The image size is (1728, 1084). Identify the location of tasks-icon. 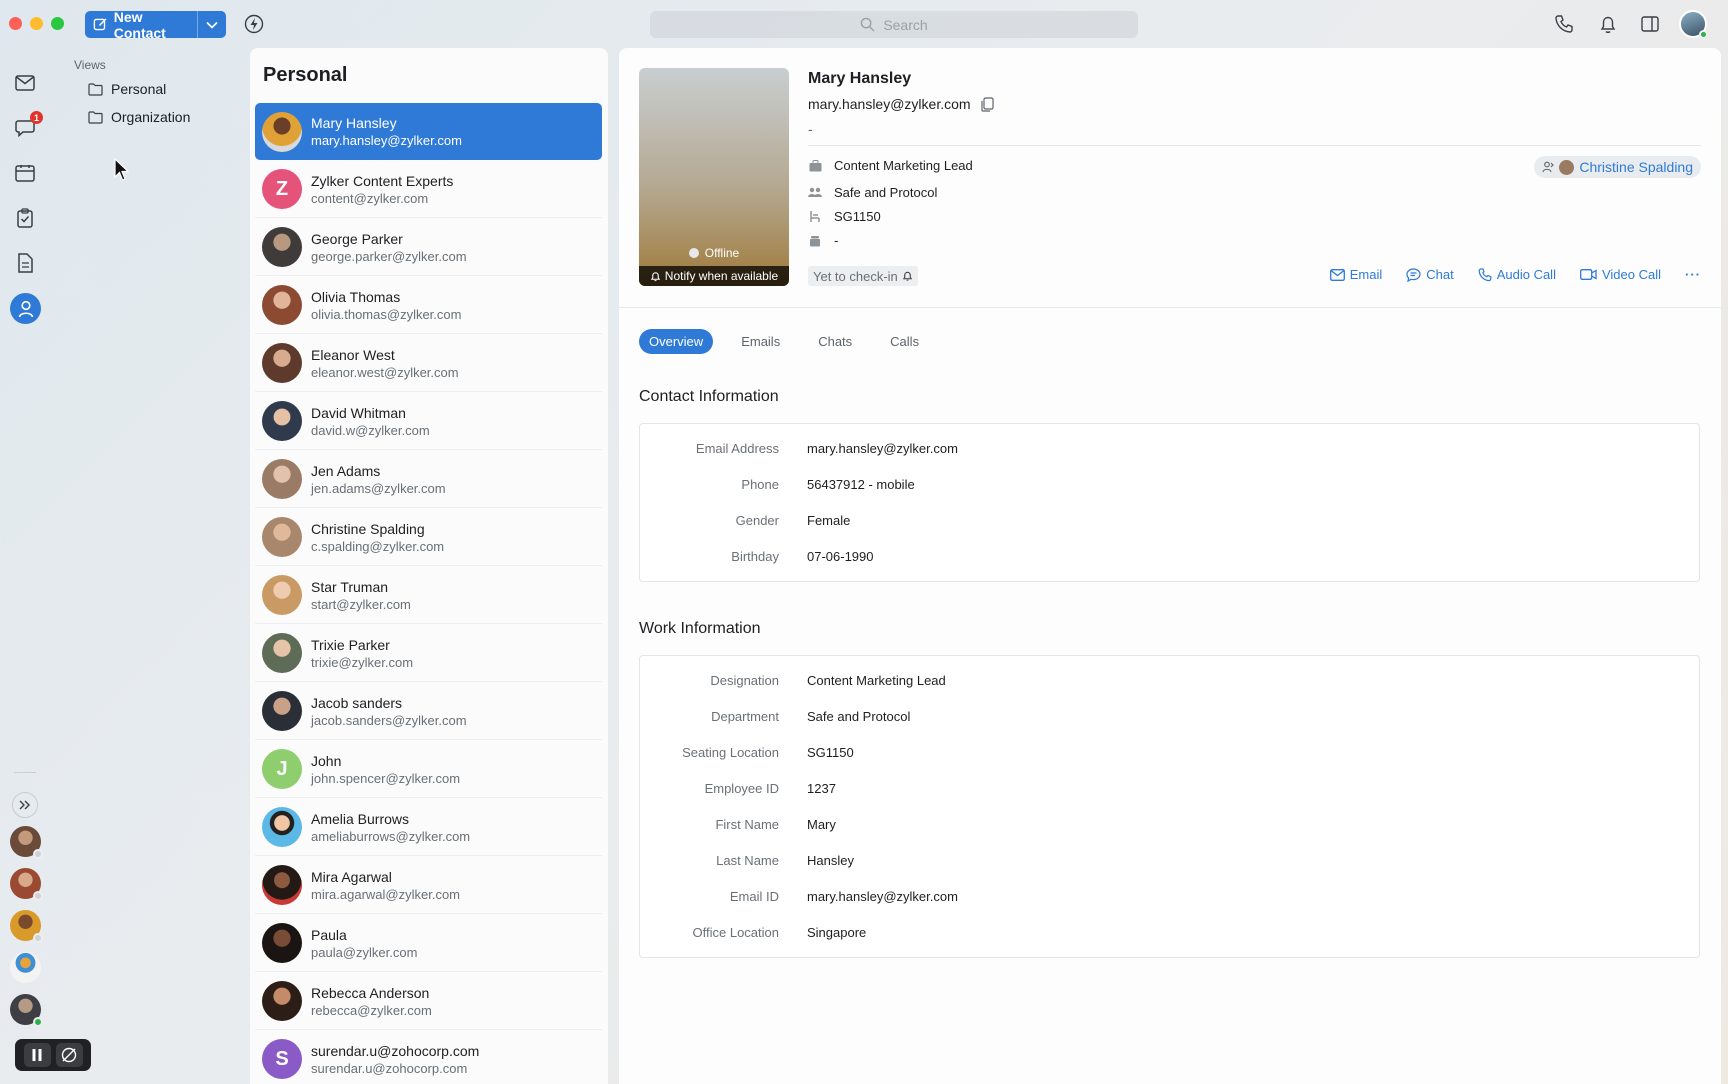
(25, 218).